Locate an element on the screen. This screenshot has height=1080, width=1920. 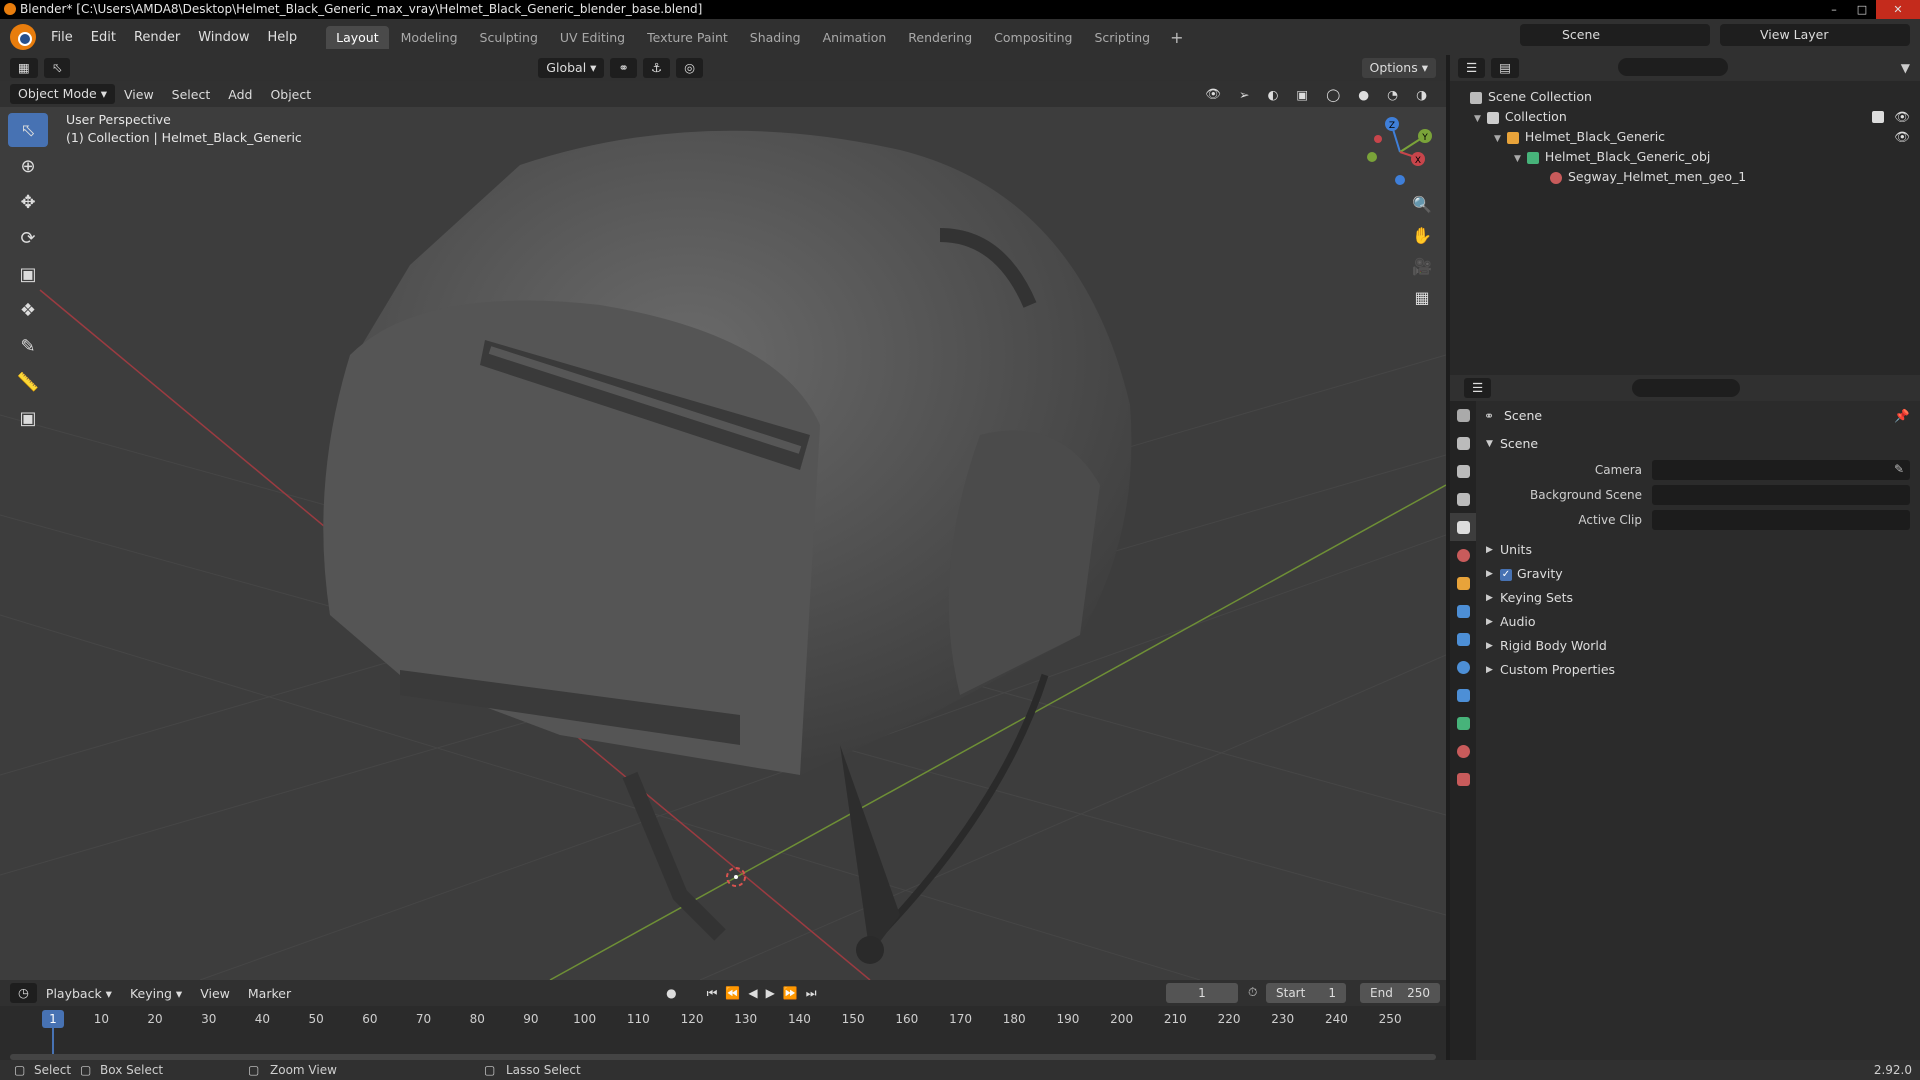
measure-tool-icon: 📏 is located at coordinates (28, 382).